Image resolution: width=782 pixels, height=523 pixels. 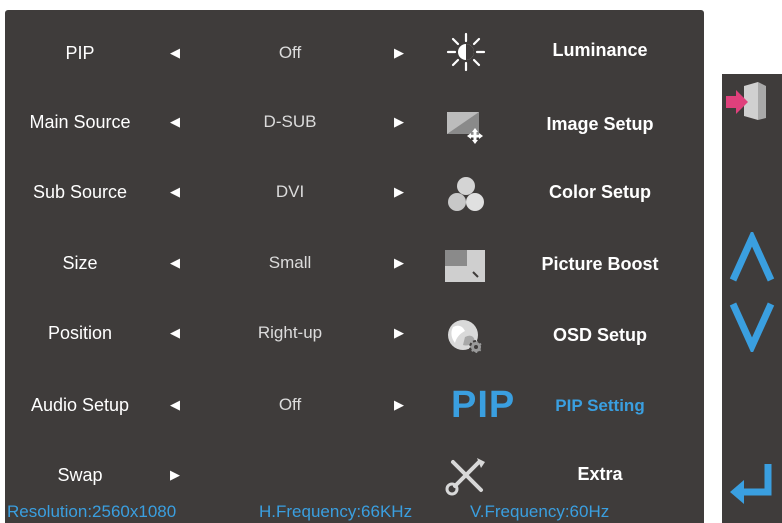 What do you see at coordinates (752, 102) in the screenshot?
I see `exit-icon` at bounding box center [752, 102].